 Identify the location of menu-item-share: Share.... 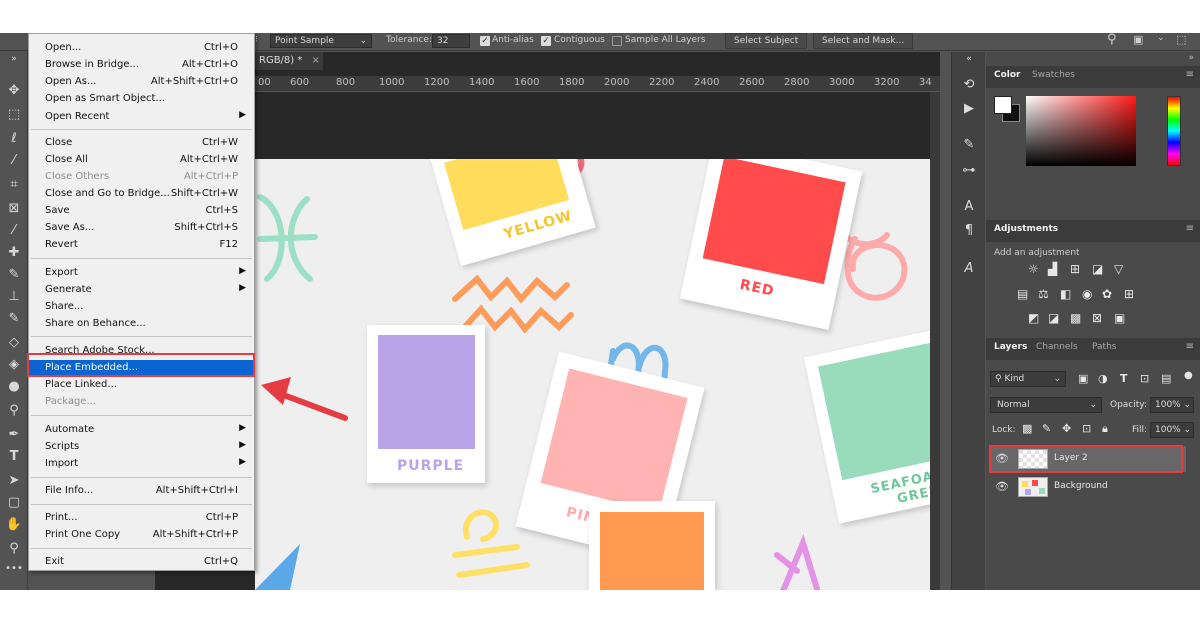
(141, 307).